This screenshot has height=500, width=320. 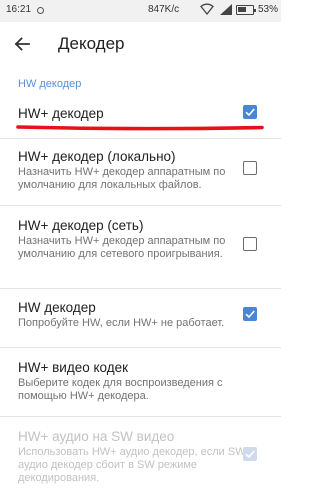 What do you see at coordinates (121, 323) in the screenshot?
I see `setting-summary: Попробуйте HW, если HW+ не работает.` at bounding box center [121, 323].